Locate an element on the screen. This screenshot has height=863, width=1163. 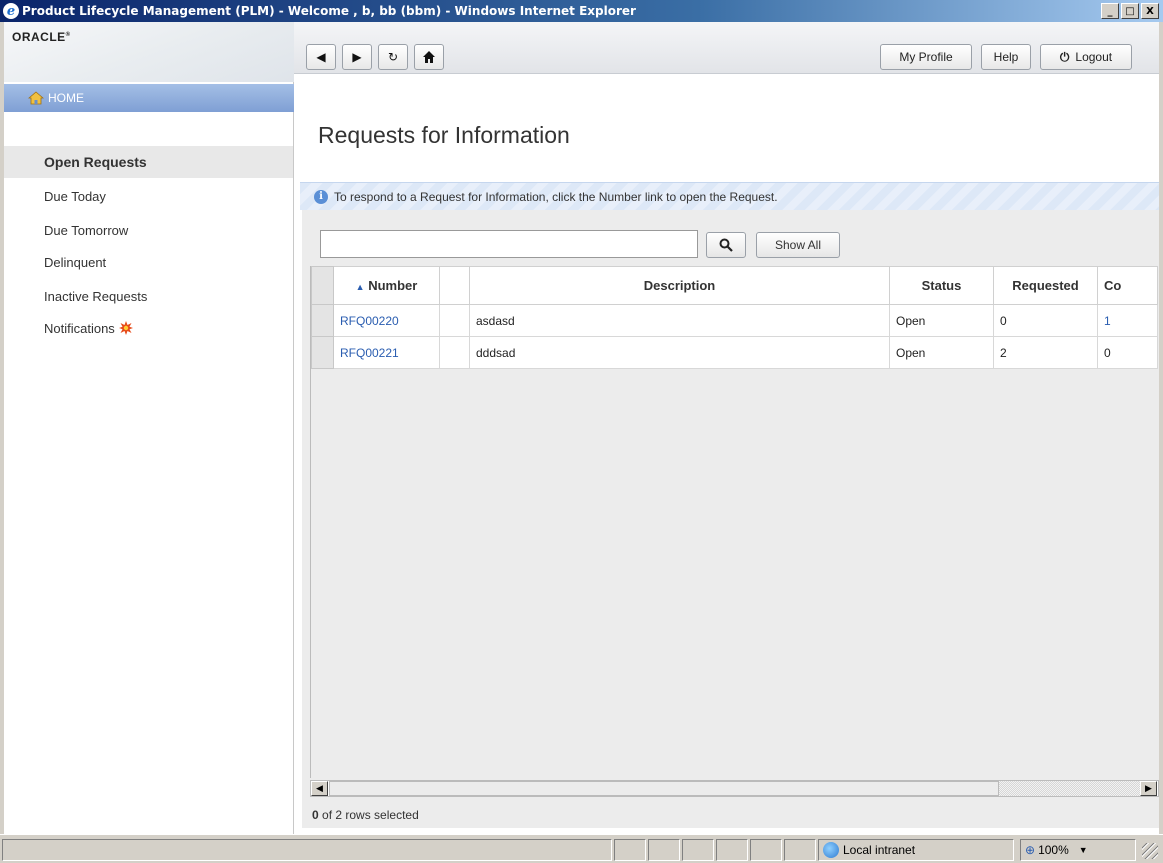
sidebar-item-inactive-requests: Inactive Requests is located at coordinates (148, 296).